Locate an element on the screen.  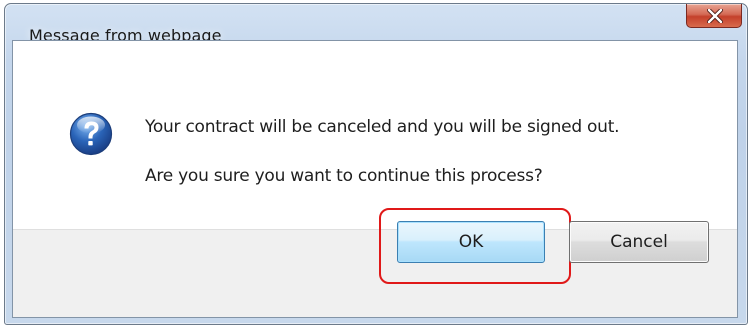
ok-button: OK is located at coordinates (471, 242).